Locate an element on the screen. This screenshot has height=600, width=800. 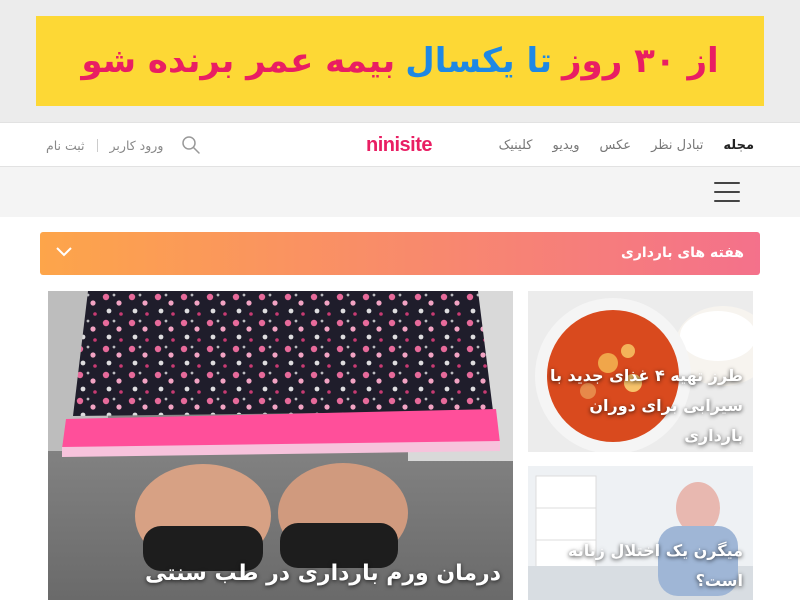
nav-item-video: ویدیو is located at coordinates (565, 145).